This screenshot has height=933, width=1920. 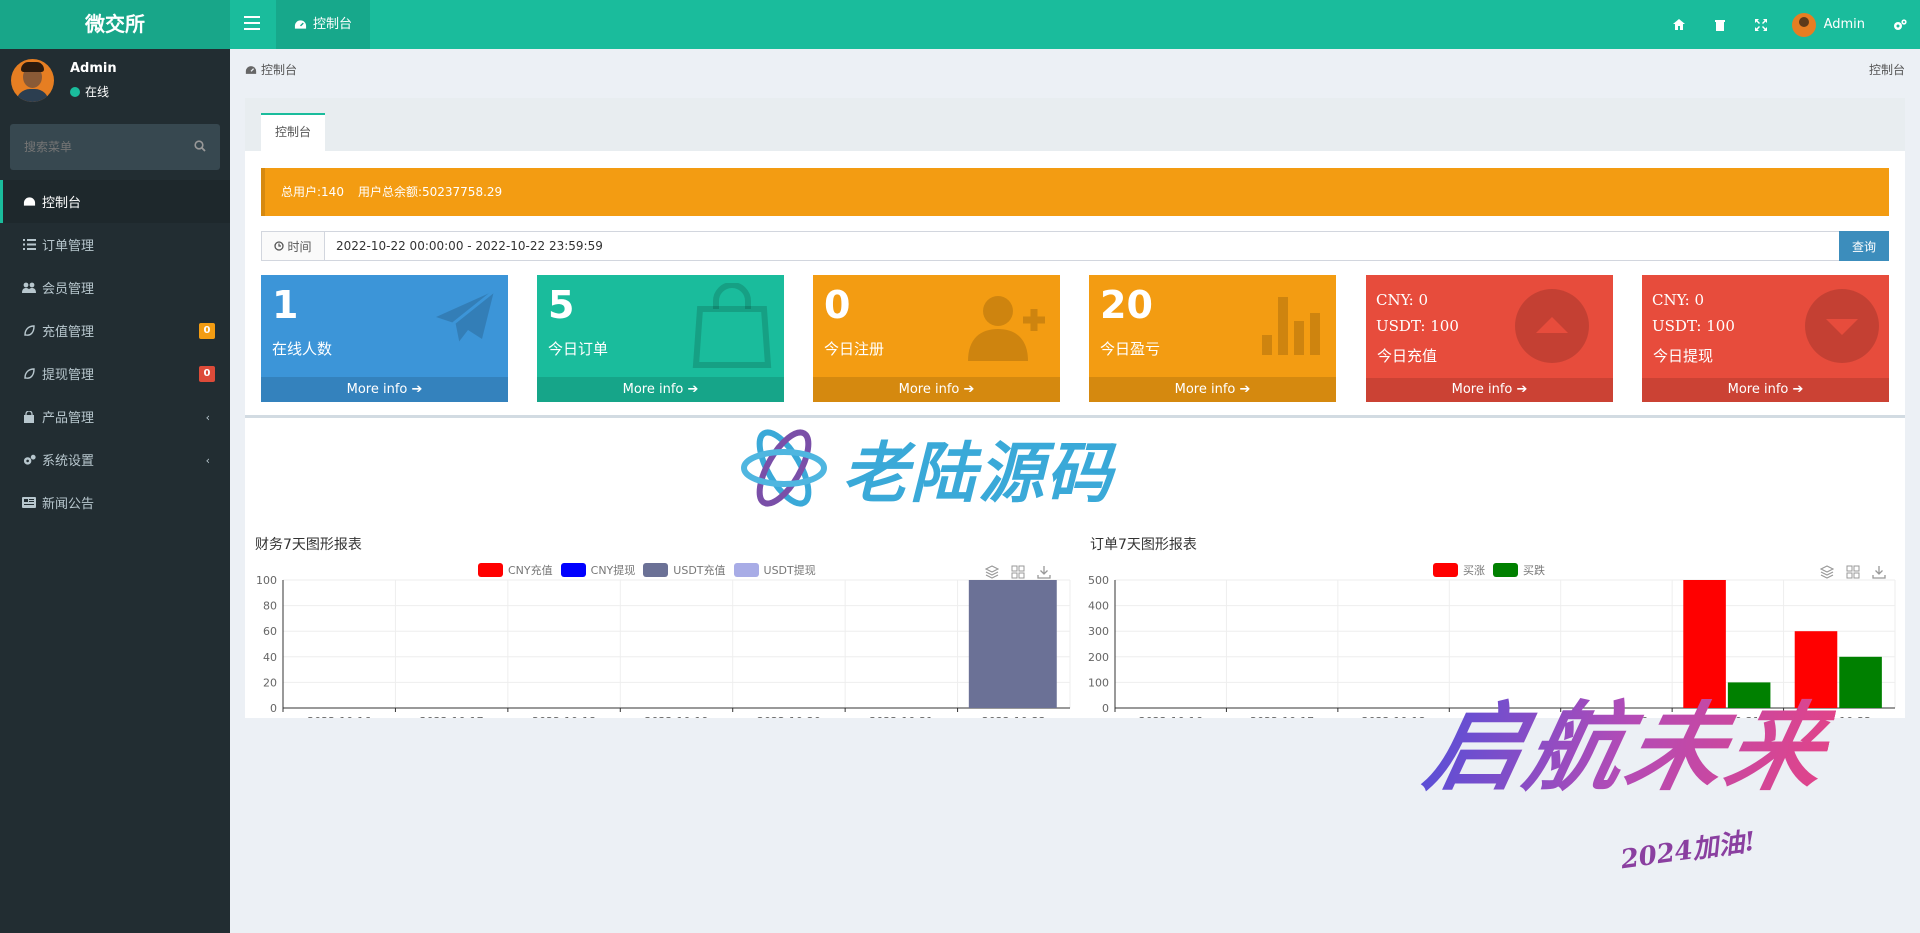 What do you see at coordinates (270, 606) in the screenshot?
I see `y-tick-label: 80` at bounding box center [270, 606].